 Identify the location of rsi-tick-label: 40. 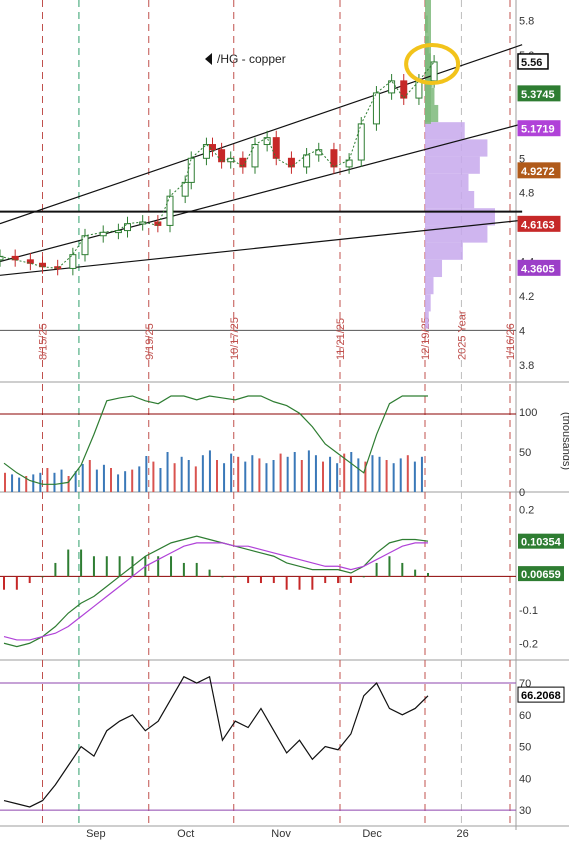
(525, 779).